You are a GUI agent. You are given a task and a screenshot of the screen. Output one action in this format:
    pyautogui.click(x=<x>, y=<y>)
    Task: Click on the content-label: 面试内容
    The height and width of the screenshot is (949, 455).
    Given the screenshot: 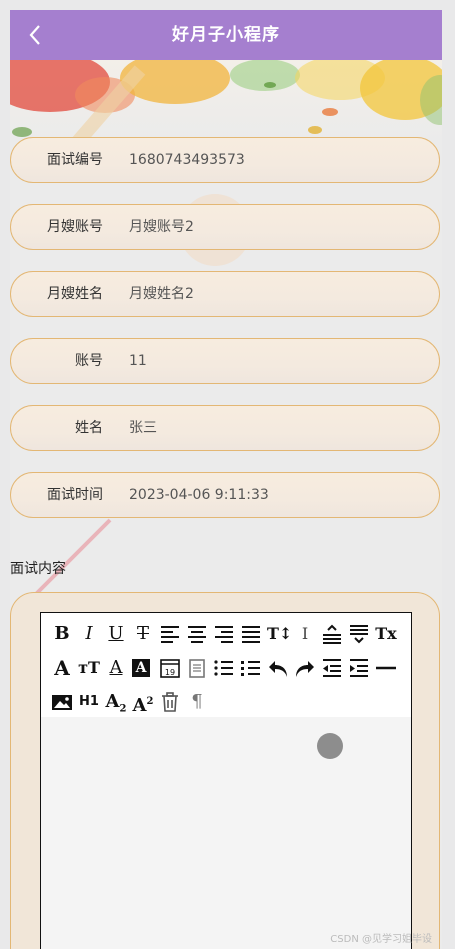 What is the action you would take?
    pyautogui.click(x=38, y=569)
    